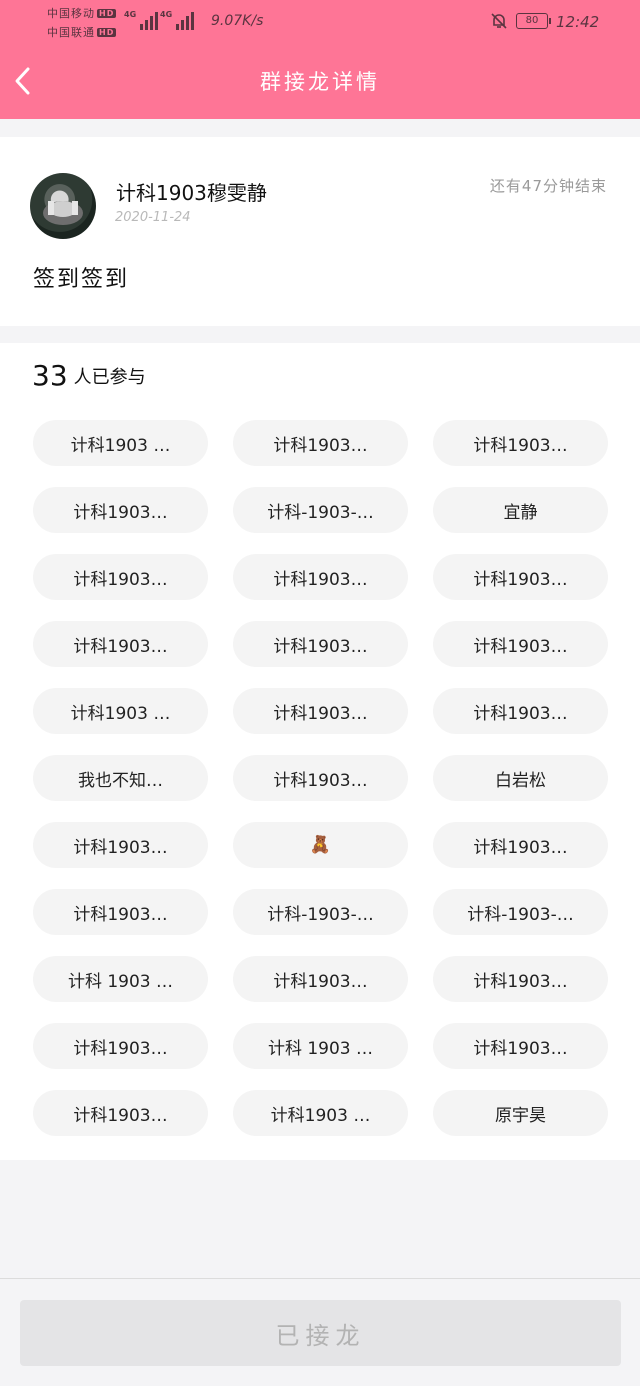 The height and width of the screenshot is (1386, 640). What do you see at coordinates (82, 32) in the screenshot?
I see `carrier-2: 中国联通 HD` at bounding box center [82, 32].